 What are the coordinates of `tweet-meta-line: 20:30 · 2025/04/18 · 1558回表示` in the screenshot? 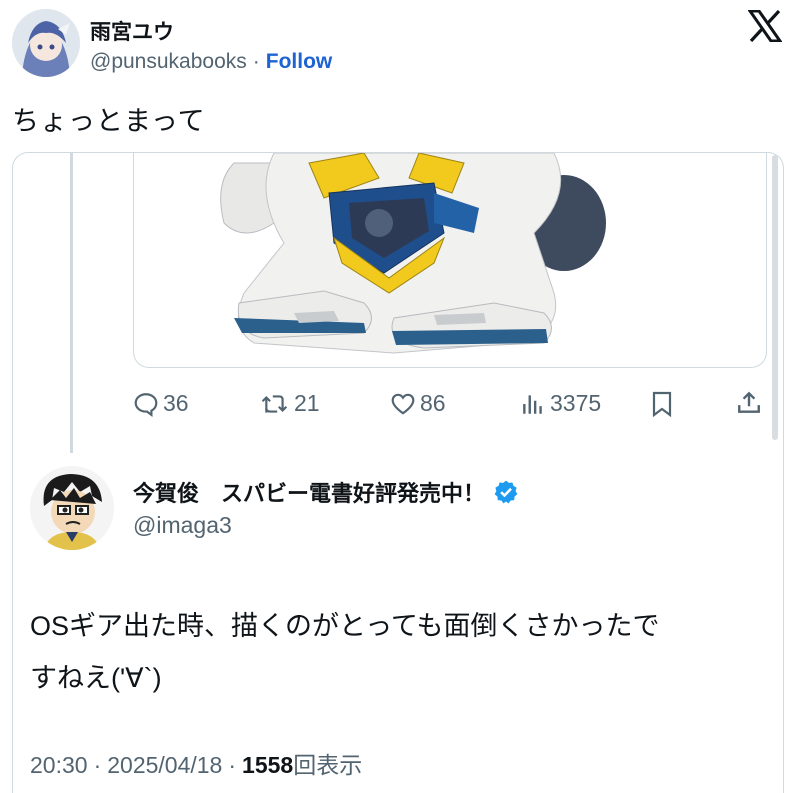 It's located at (196, 763).